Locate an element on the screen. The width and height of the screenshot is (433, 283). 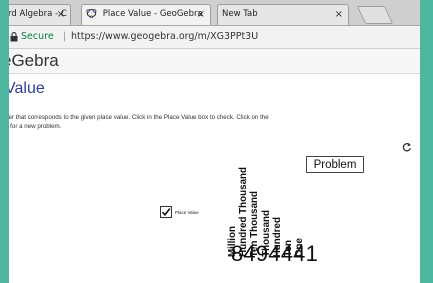
refresh-icon is located at coordinates (407, 147).